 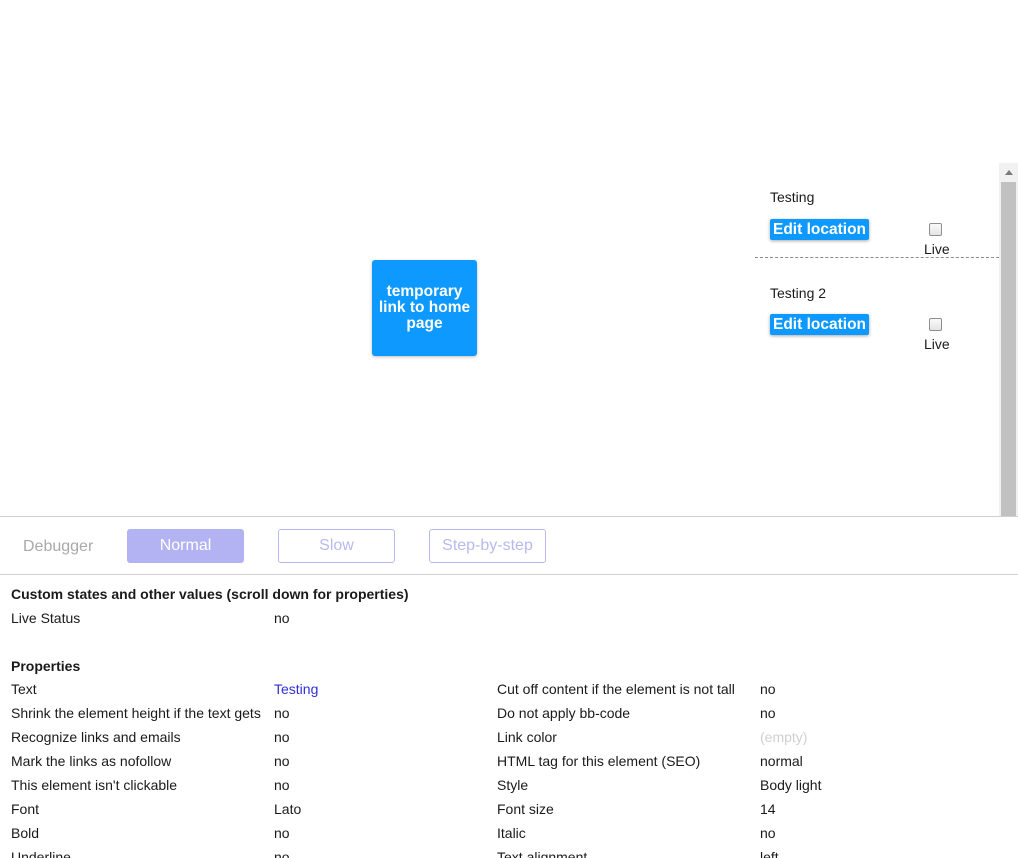 I want to click on scroll-thumb, so click(x=1008, y=349).